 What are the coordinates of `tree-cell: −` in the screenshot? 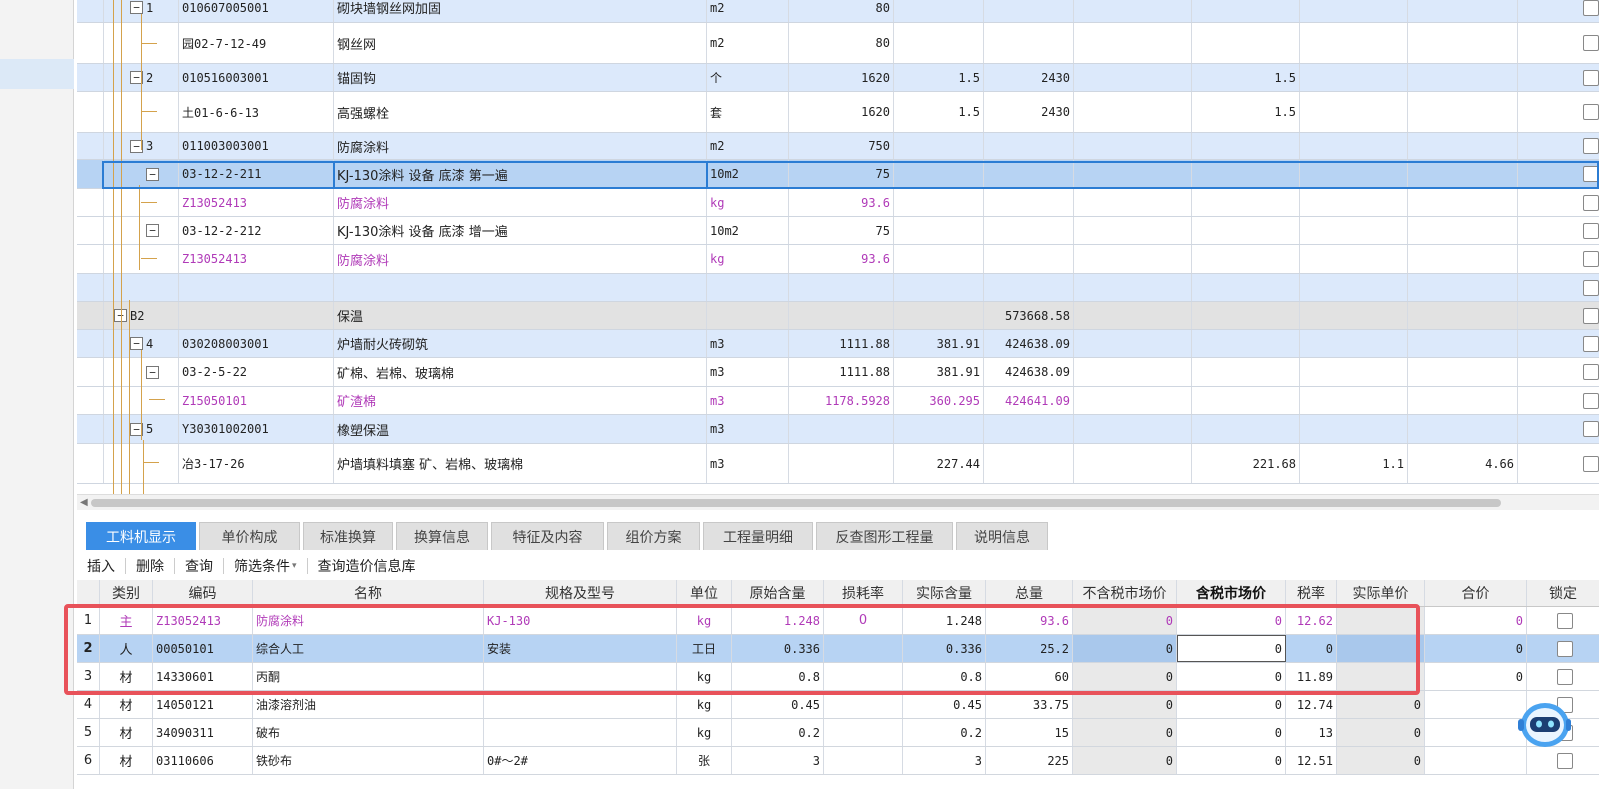 It's located at (141, 230).